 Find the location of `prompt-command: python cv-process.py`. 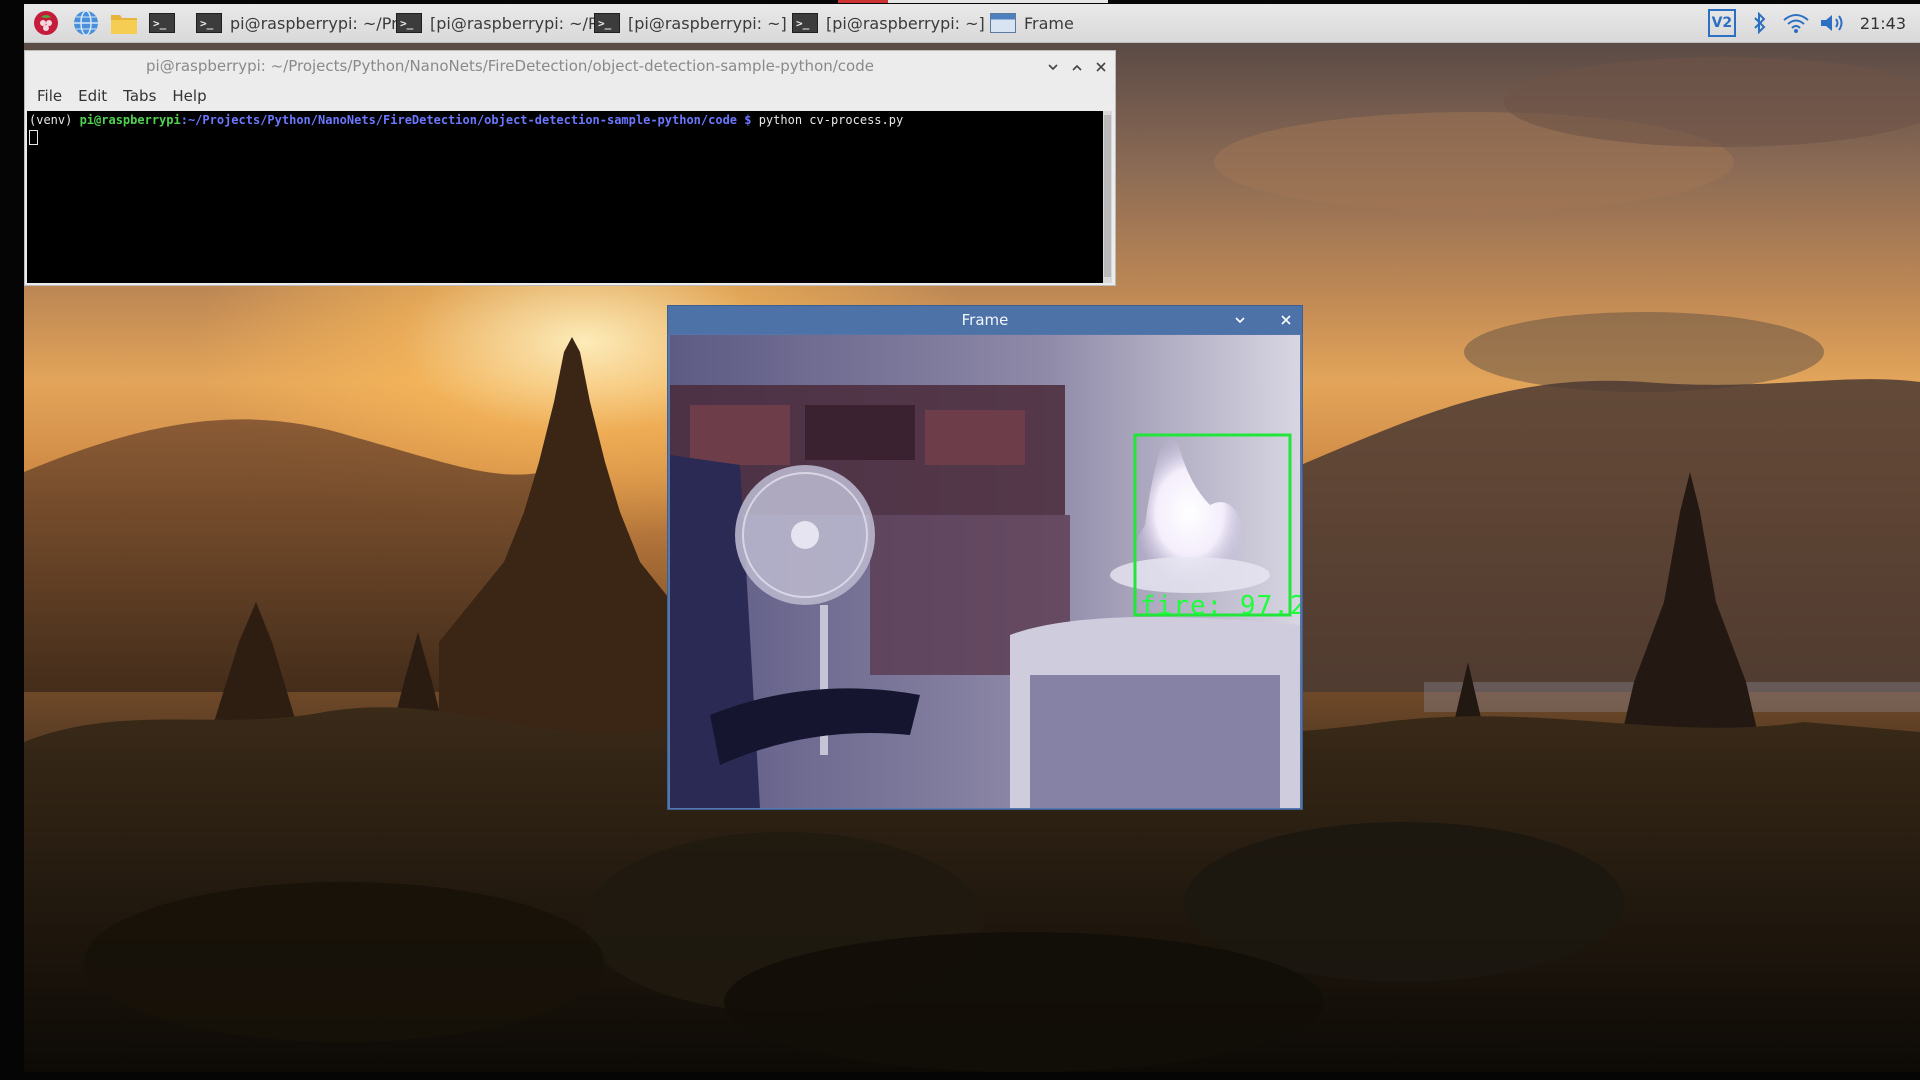

prompt-command: python cv-process.py is located at coordinates (831, 120).